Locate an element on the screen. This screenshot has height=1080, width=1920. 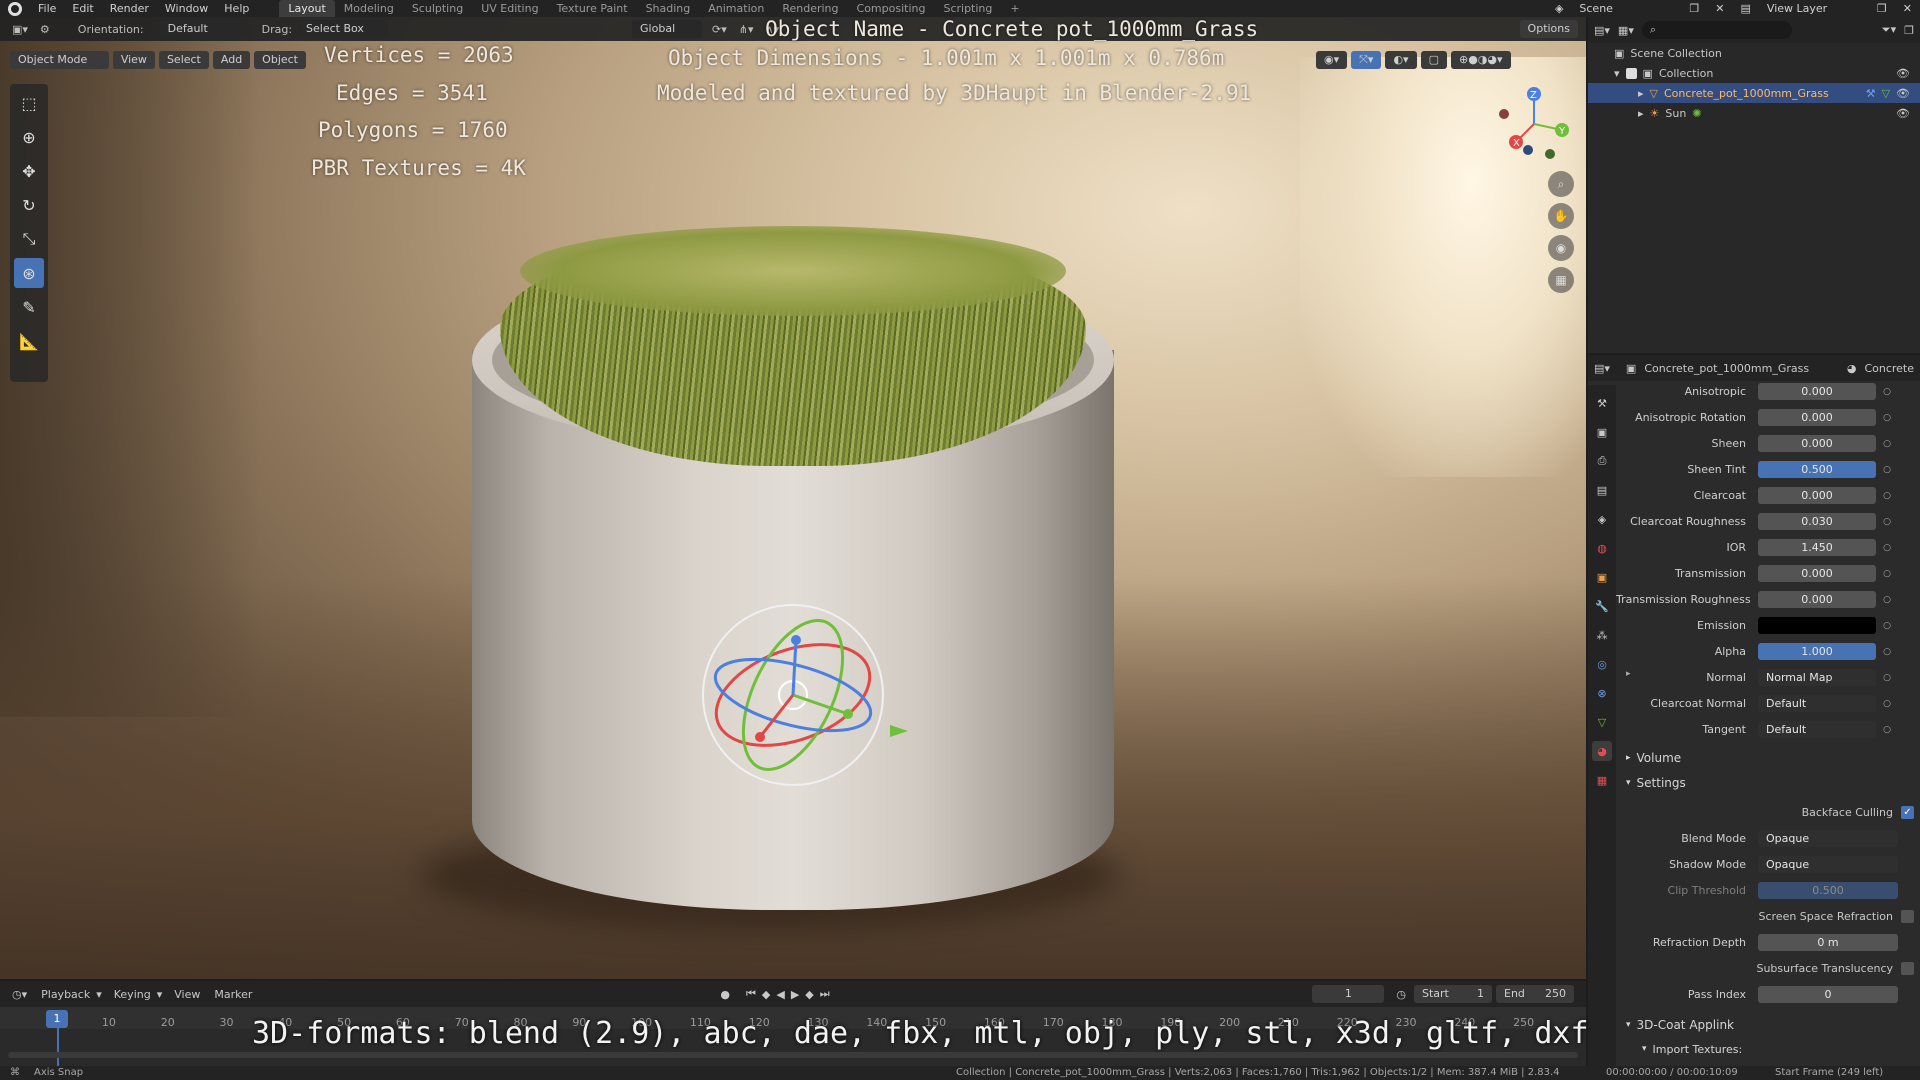
xray-icon: ▢ is located at coordinates (1433, 60).